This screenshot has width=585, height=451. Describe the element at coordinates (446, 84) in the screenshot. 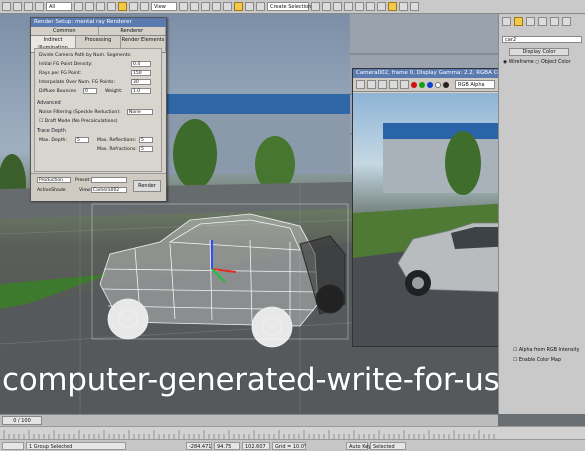

I see `monochrome-icon` at that location.